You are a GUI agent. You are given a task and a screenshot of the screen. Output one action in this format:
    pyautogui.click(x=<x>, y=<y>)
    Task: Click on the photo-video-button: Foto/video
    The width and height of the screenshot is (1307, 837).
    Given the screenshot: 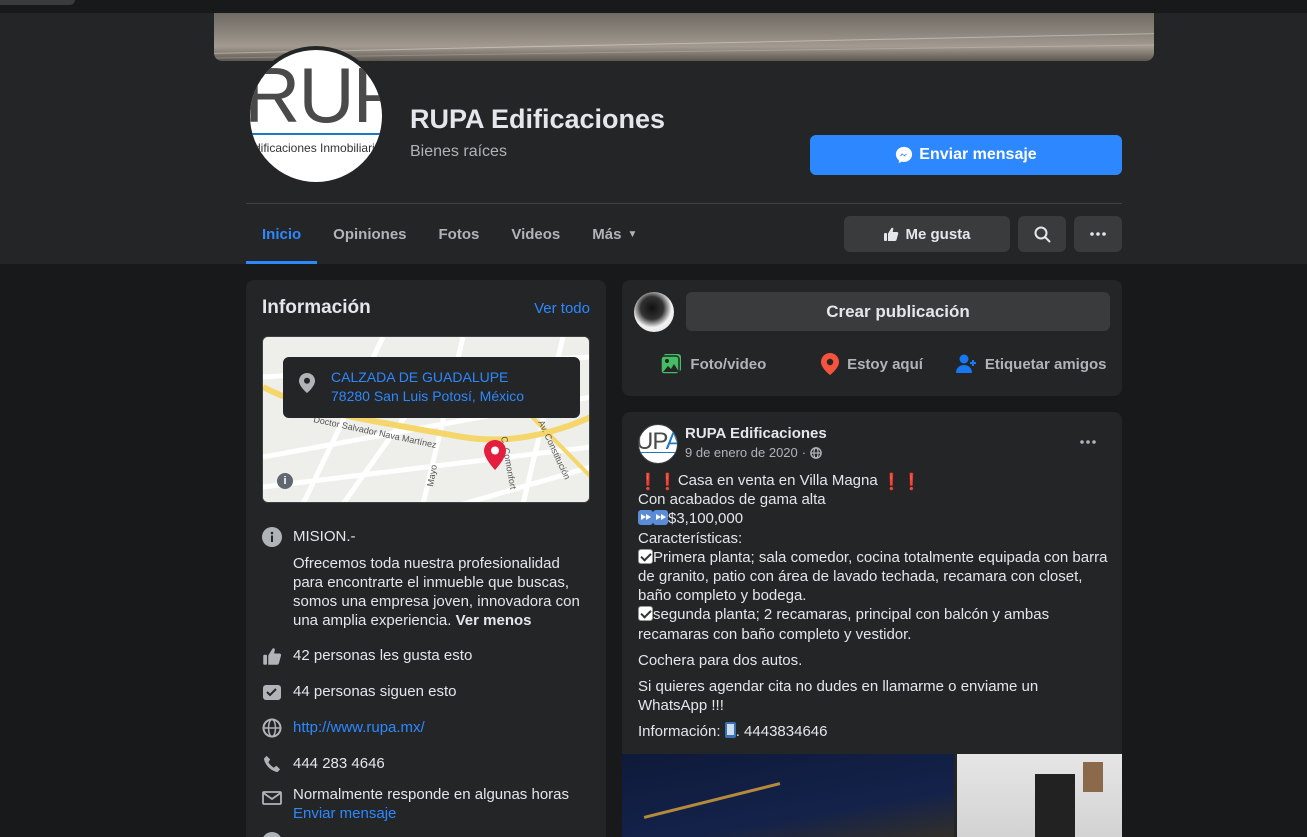 What is the action you would take?
    pyautogui.click(x=713, y=364)
    